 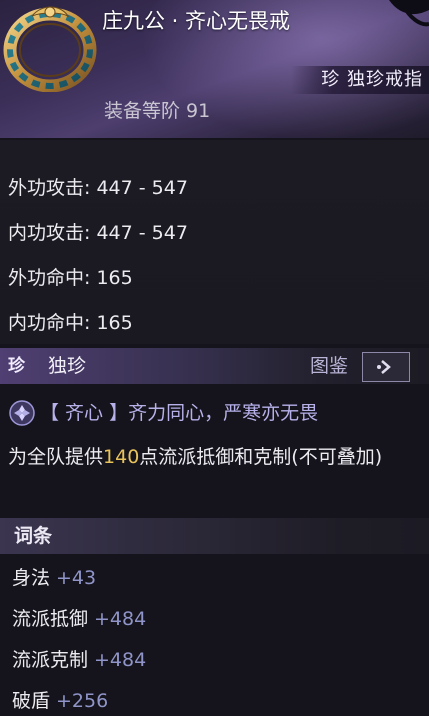 I want to click on set-effect: 【 齐心 】齐力同心，严寒亦无畏, so click(x=163, y=413).